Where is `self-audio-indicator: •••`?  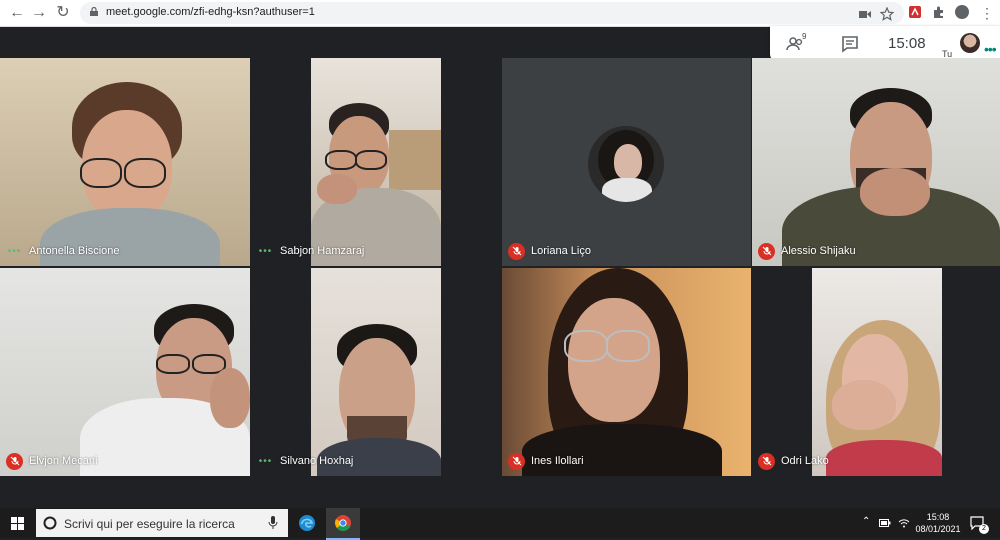 self-audio-indicator: ••• is located at coordinates (990, 49).